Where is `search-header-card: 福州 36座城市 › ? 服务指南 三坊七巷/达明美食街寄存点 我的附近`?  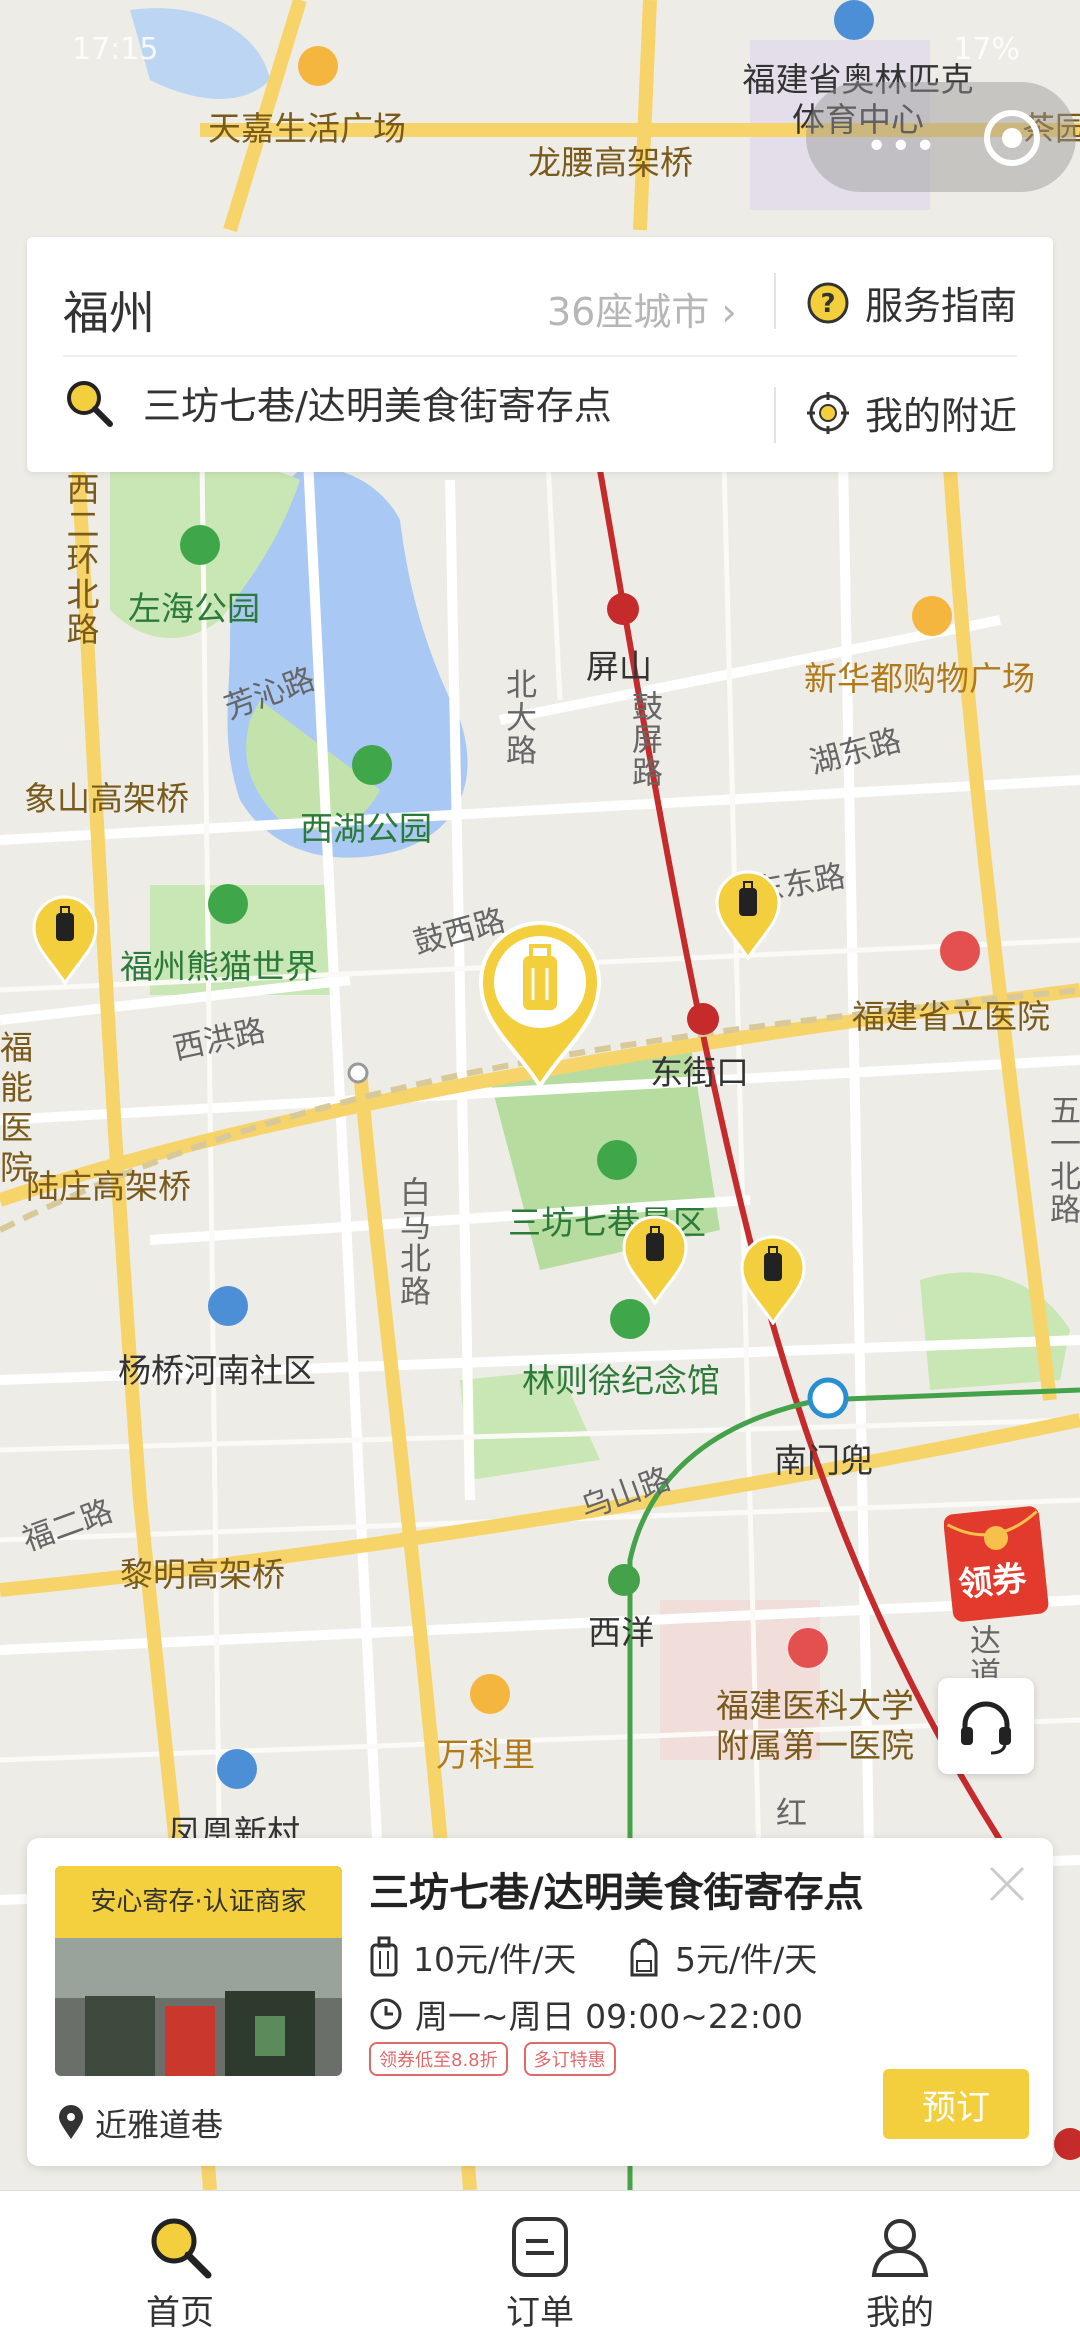
search-header-card: 福州 36座城市 › ? 服务指南 三坊七巷/达明美食街寄存点 我的附近 is located at coordinates (540, 354).